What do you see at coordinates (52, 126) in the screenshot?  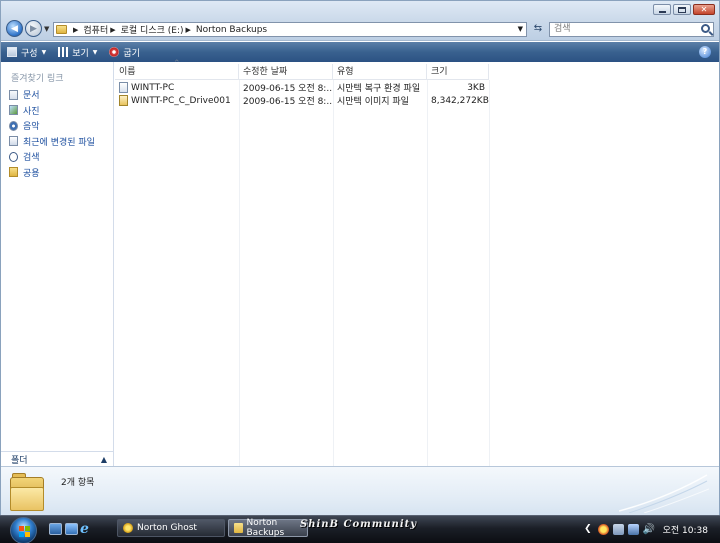 I see `sidebar-item-music: 음악` at bounding box center [52, 126].